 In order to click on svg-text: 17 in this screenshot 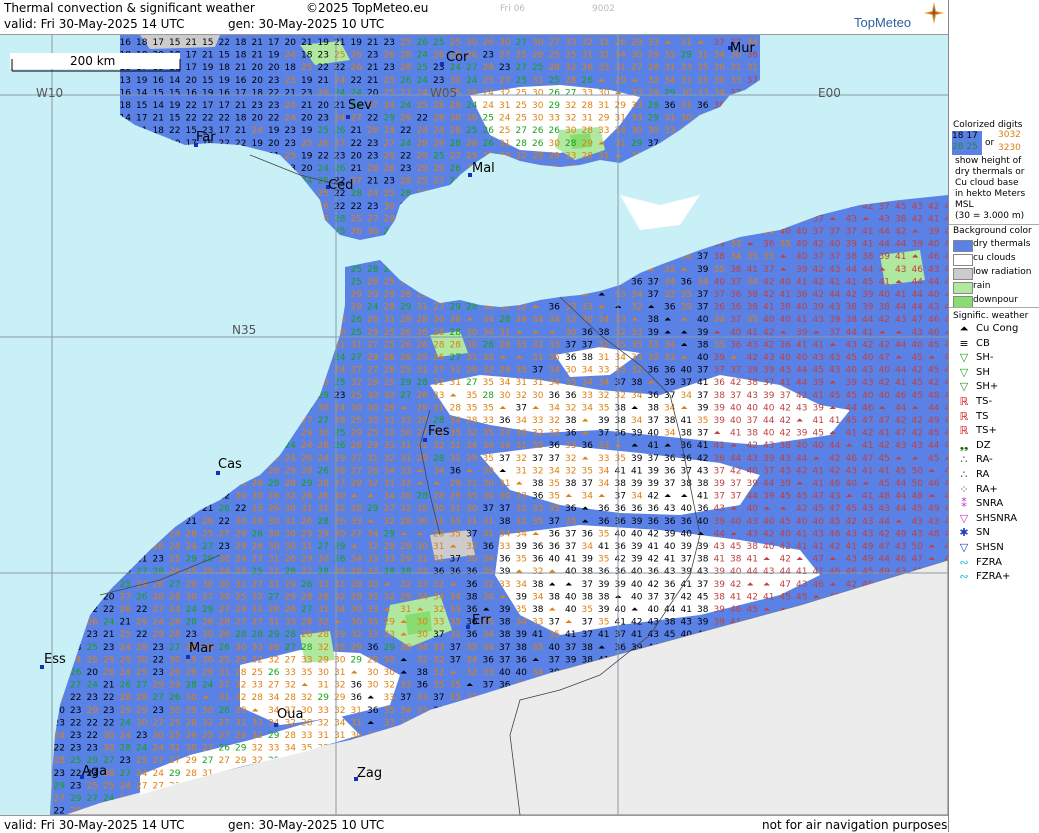, I will do `click(191, 56)`.